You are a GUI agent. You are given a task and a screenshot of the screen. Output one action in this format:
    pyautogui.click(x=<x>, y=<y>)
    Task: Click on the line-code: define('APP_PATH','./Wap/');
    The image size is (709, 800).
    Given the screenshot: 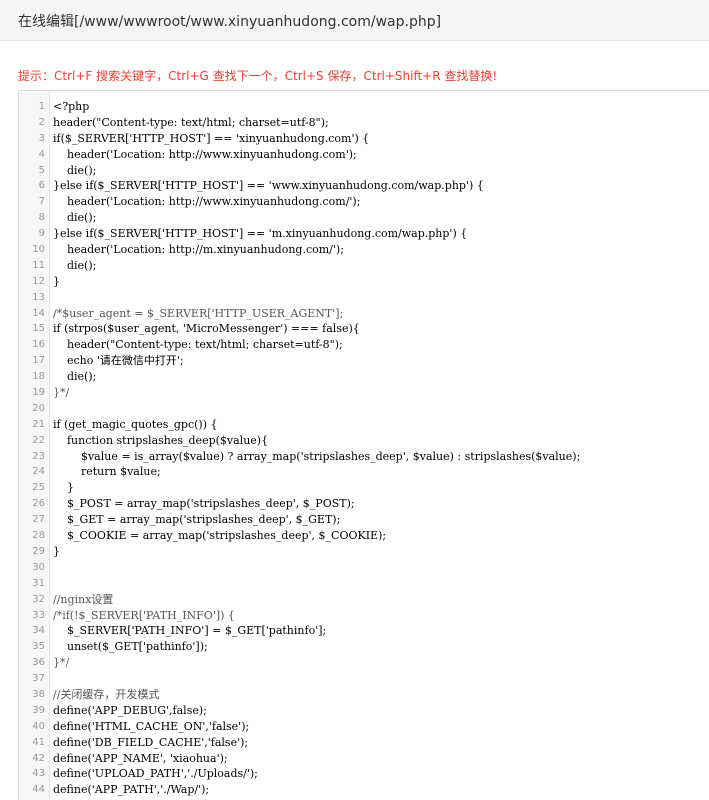 What is the action you would take?
    pyautogui.click(x=131, y=790)
    